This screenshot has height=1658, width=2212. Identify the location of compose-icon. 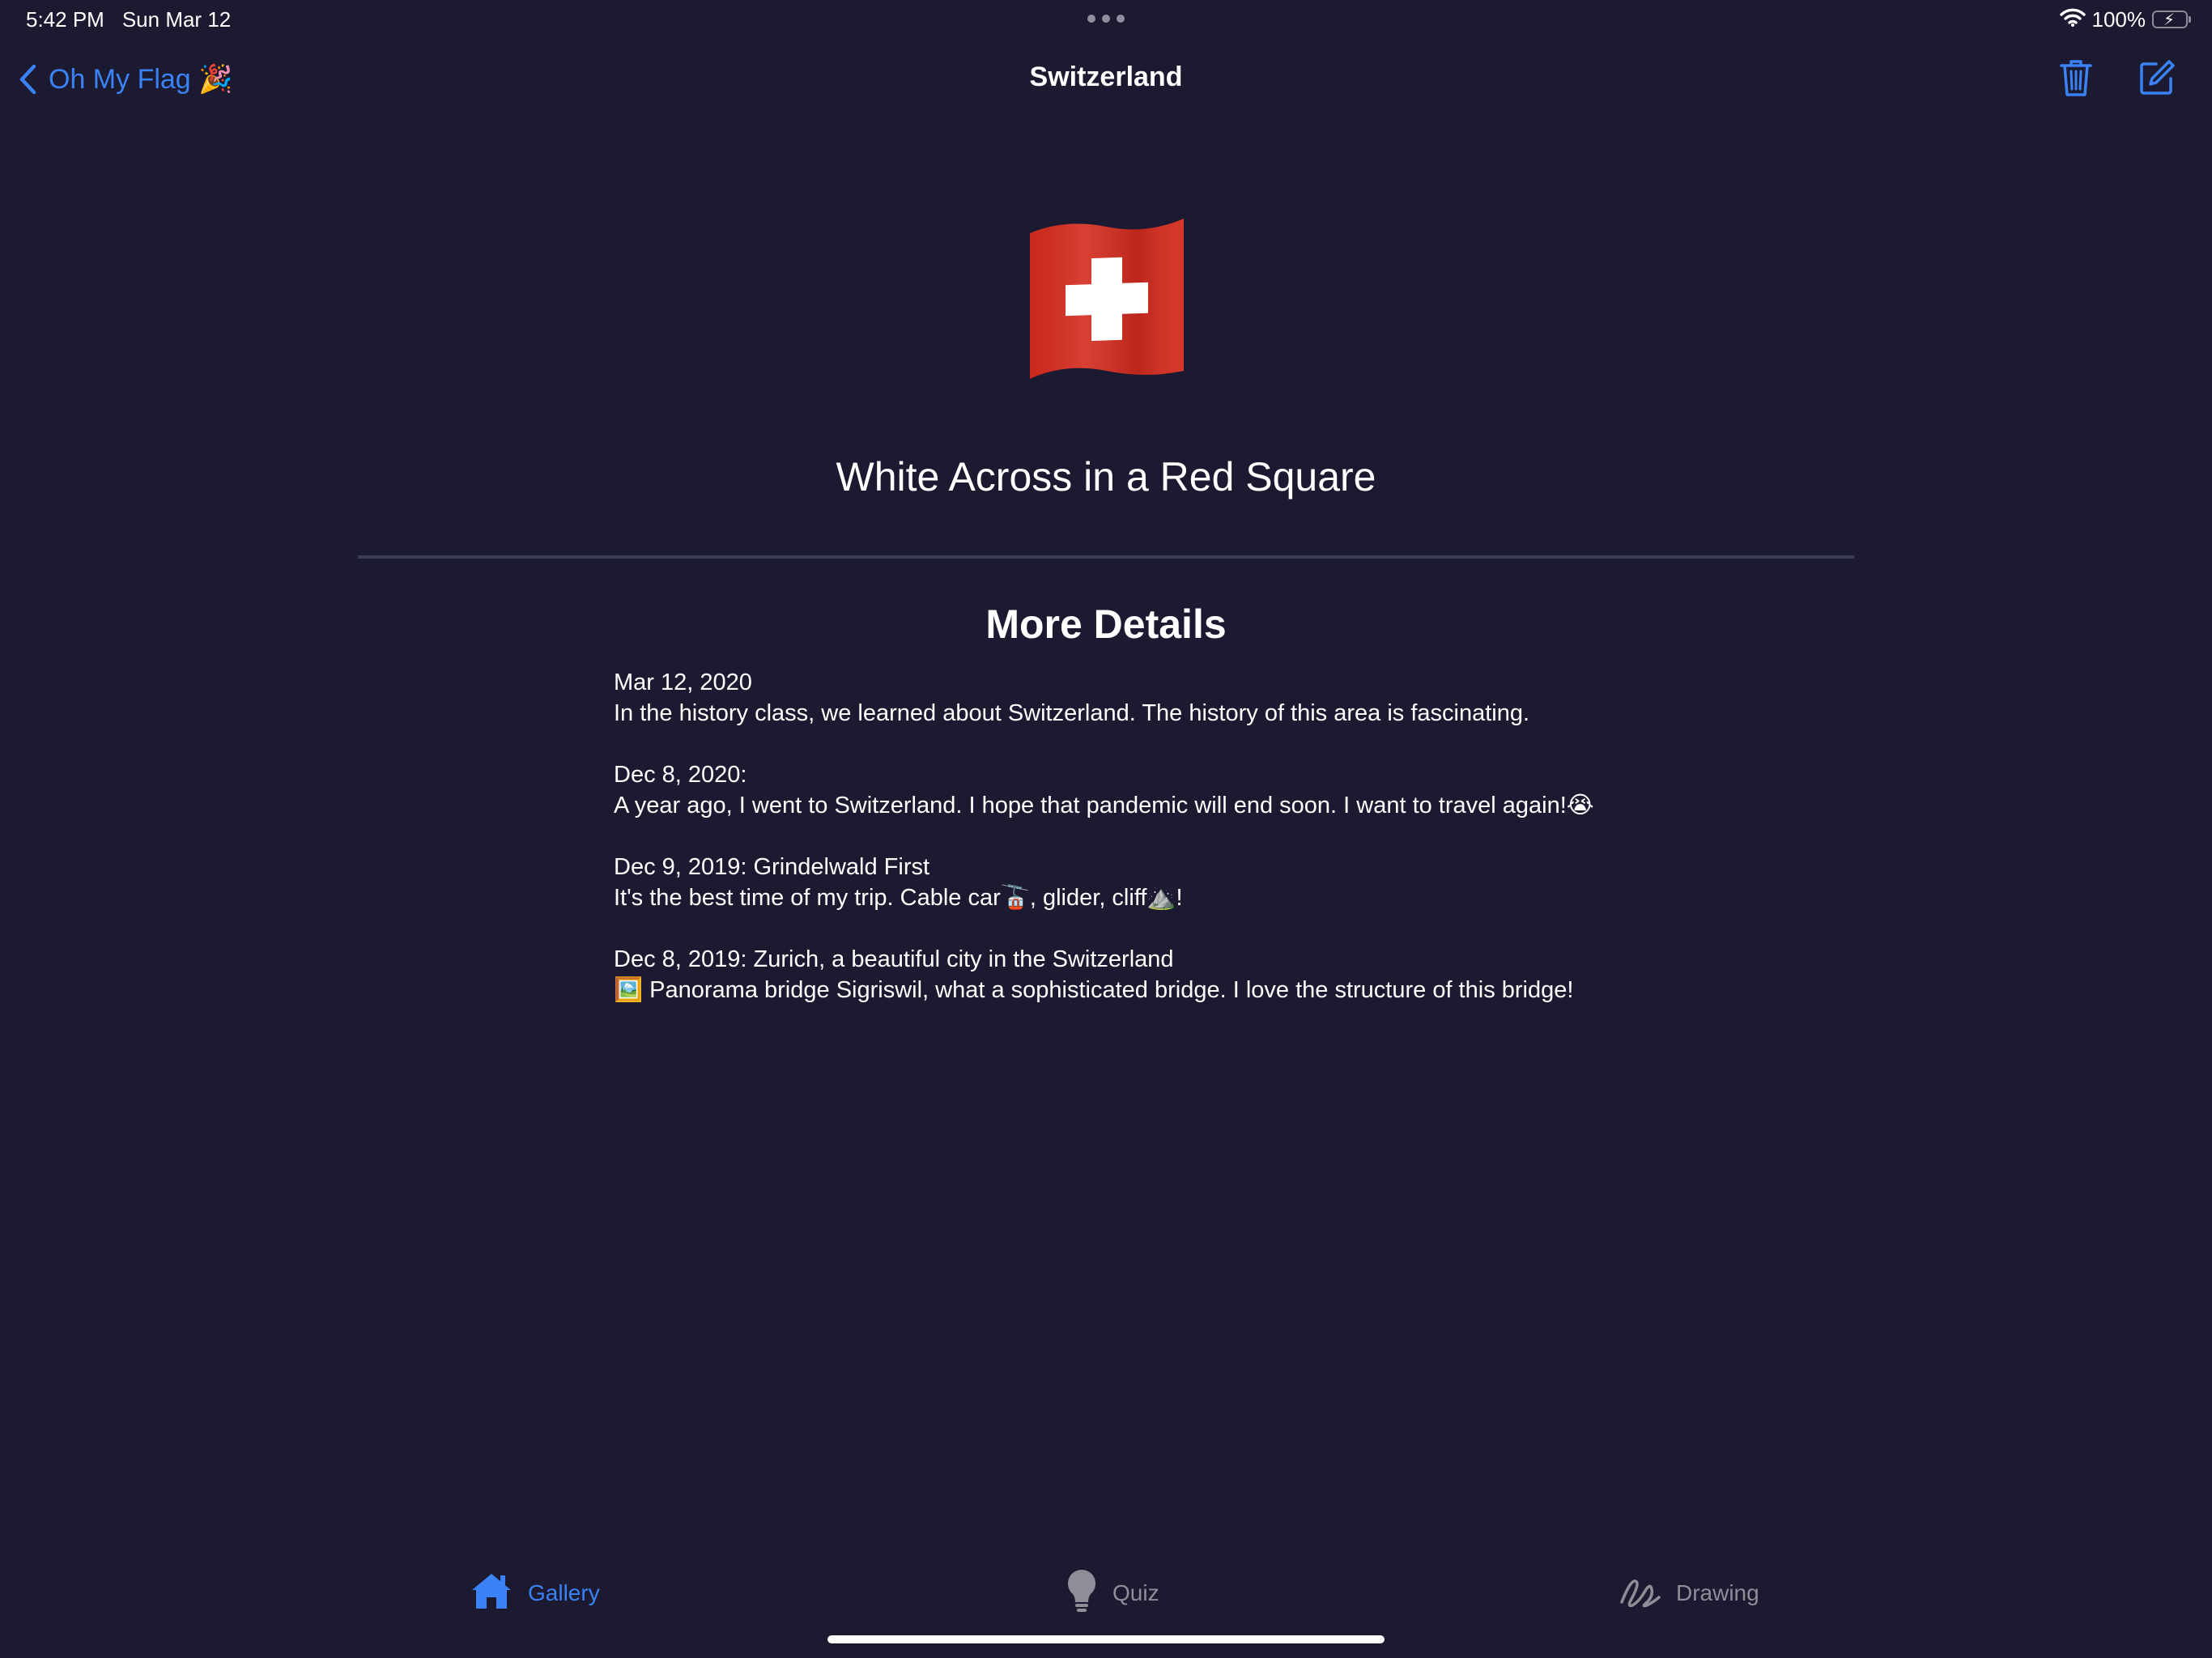
(2157, 79).